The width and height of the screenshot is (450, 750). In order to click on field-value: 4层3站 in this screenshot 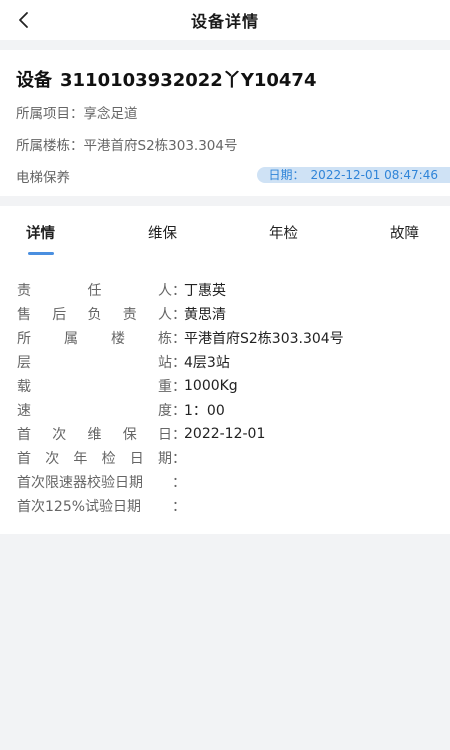, I will do `click(207, 363)`.